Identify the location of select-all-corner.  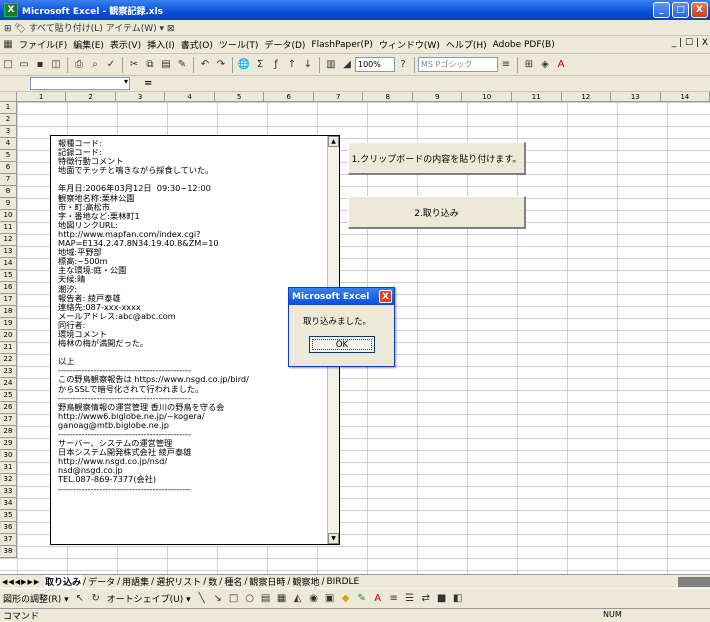
(8, 97).